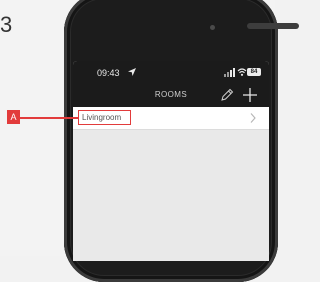 The width and height of the screenshot is (320, 282). I want to click on callout-highlight-box, so click(104, 117).